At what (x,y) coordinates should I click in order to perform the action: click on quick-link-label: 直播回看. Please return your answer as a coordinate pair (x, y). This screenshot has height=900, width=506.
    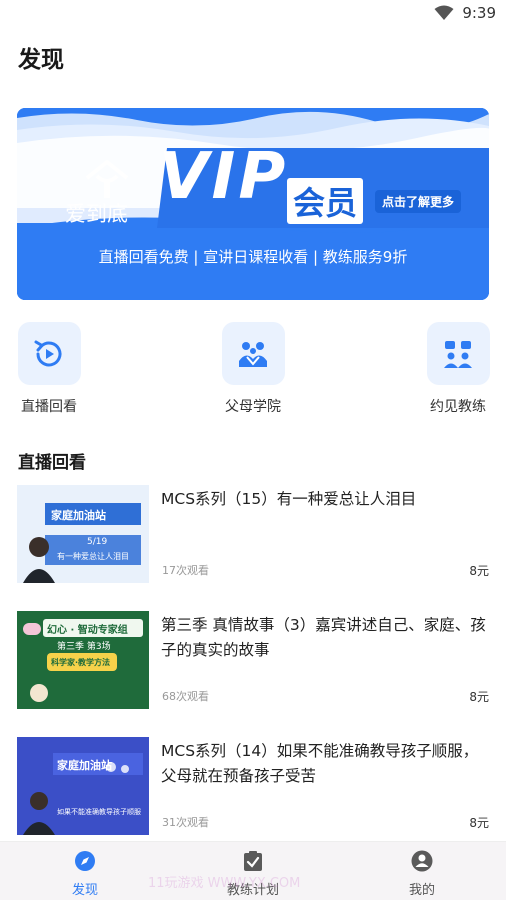
    Looking at the image, I should click on (49, 407).